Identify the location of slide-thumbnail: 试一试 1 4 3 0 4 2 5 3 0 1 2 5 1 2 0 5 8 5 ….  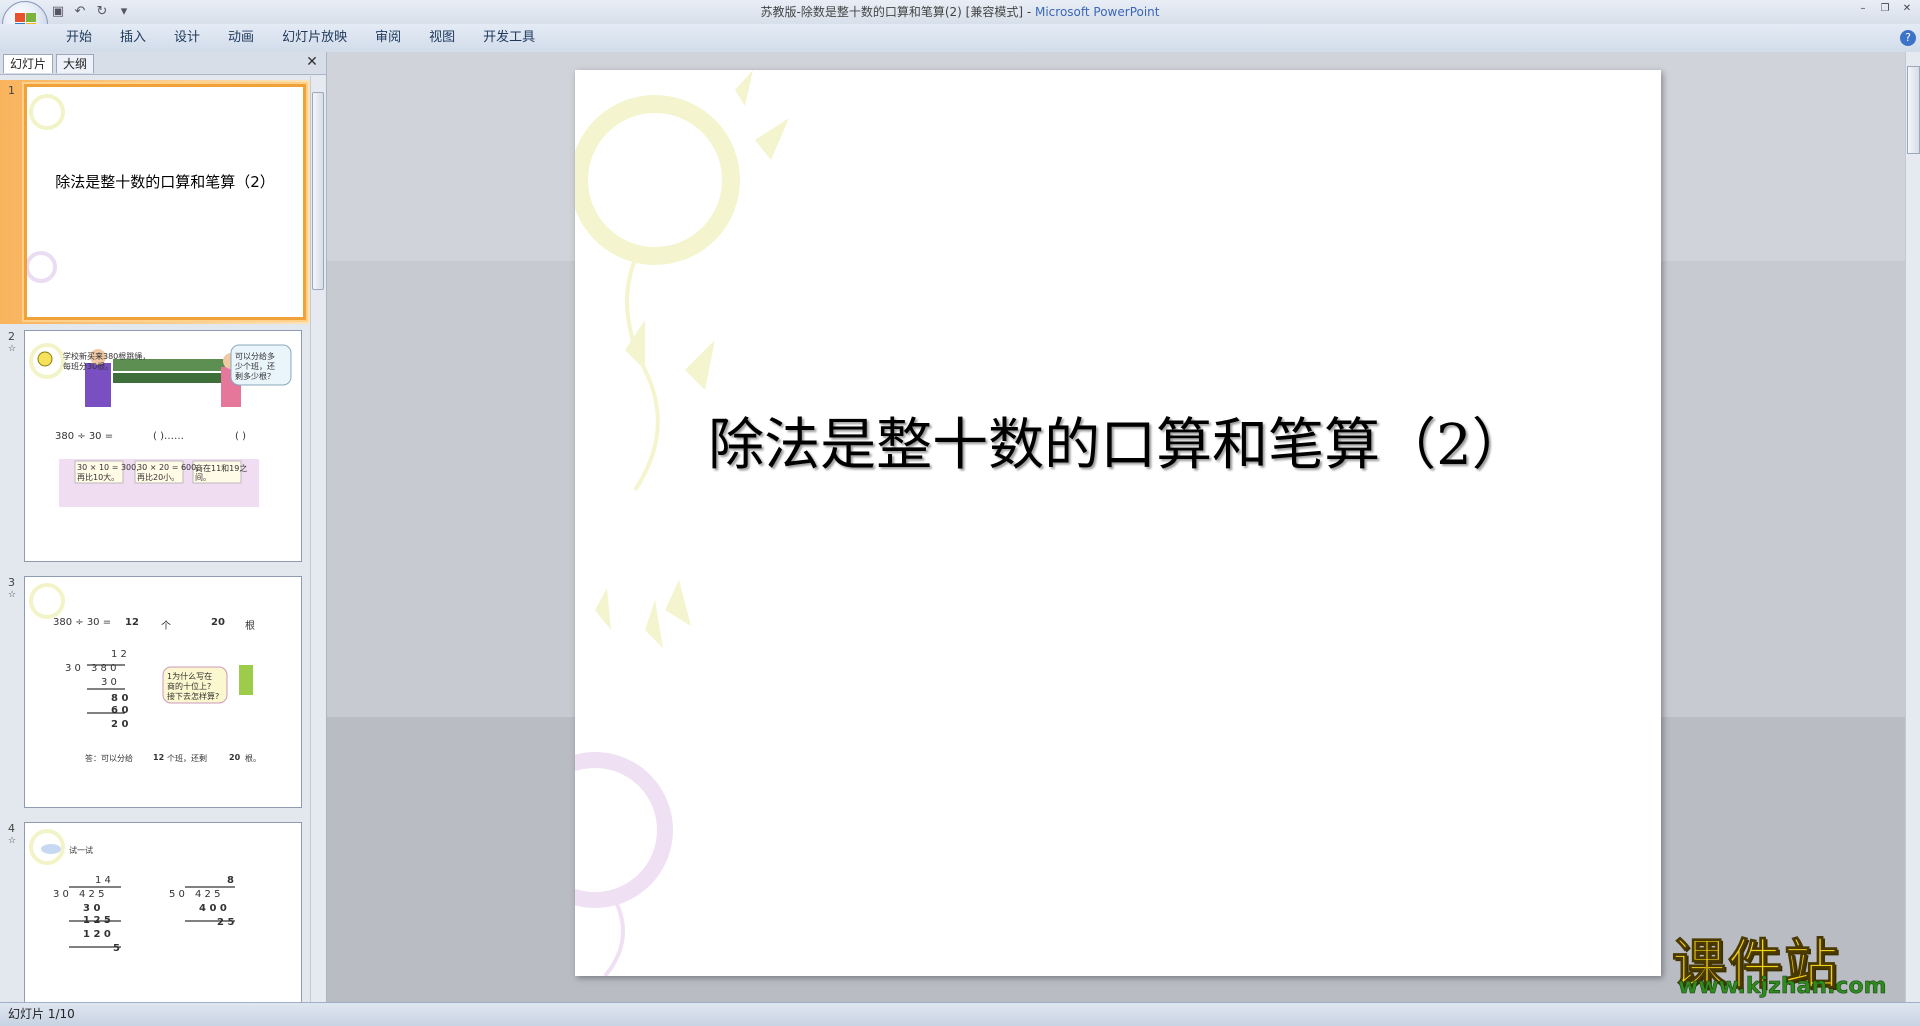
(163, 912).